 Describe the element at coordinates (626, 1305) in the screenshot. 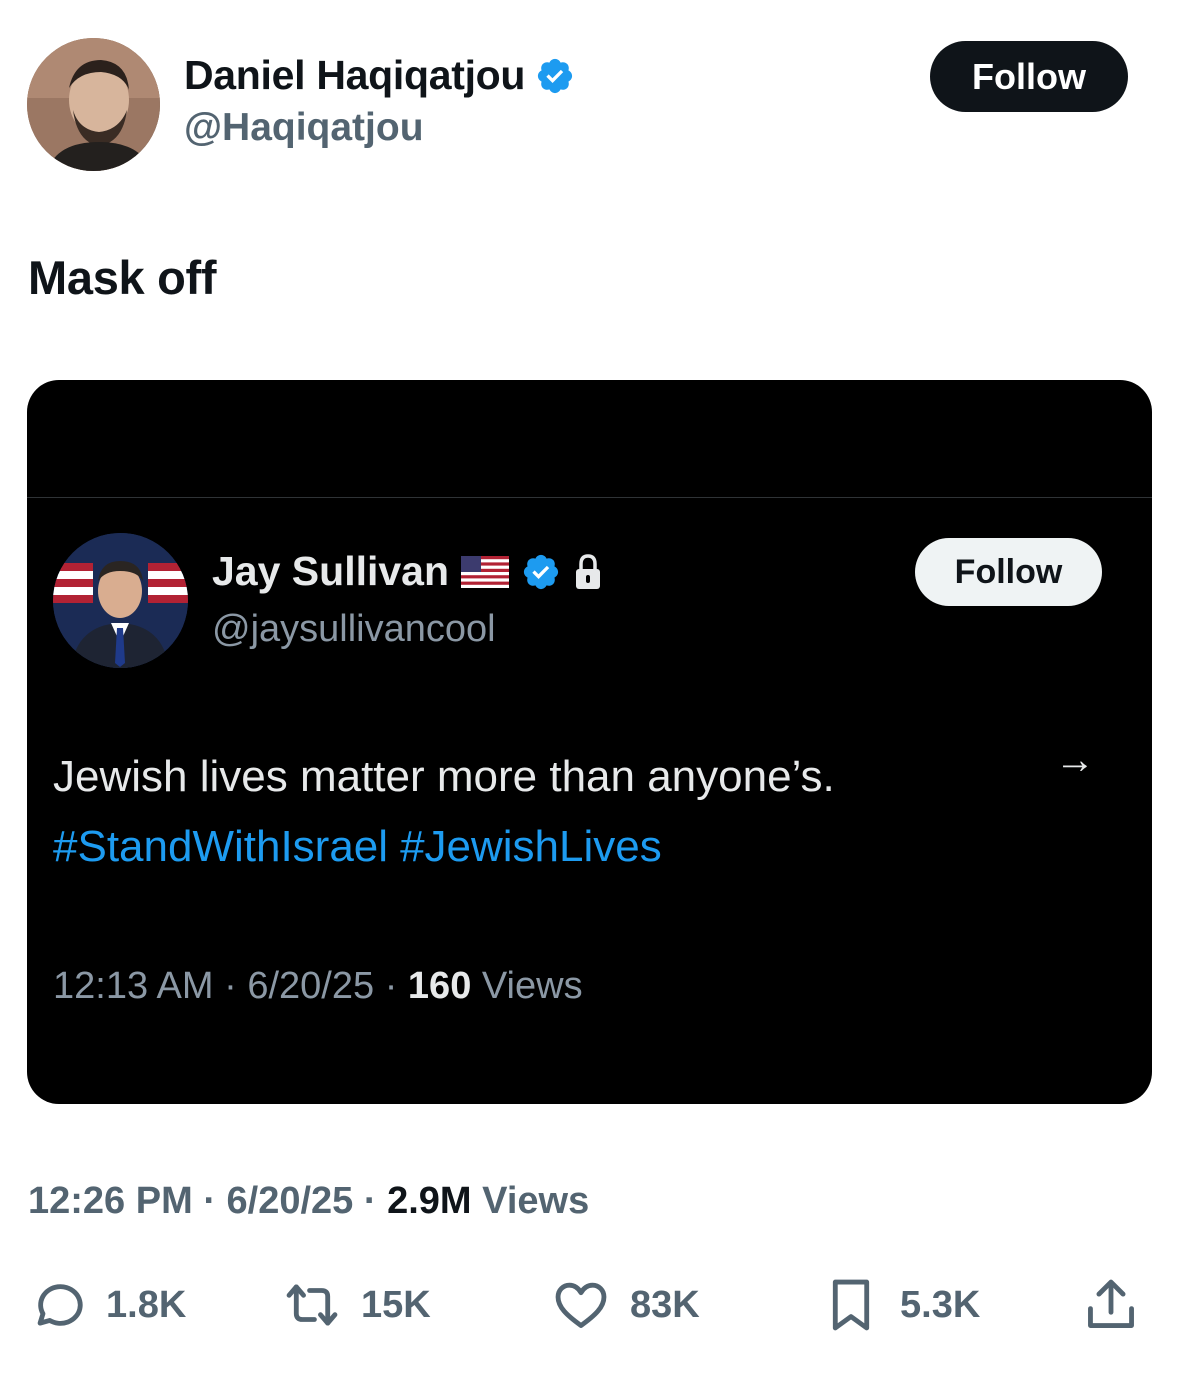

I see `like-button: 83K` at that location.